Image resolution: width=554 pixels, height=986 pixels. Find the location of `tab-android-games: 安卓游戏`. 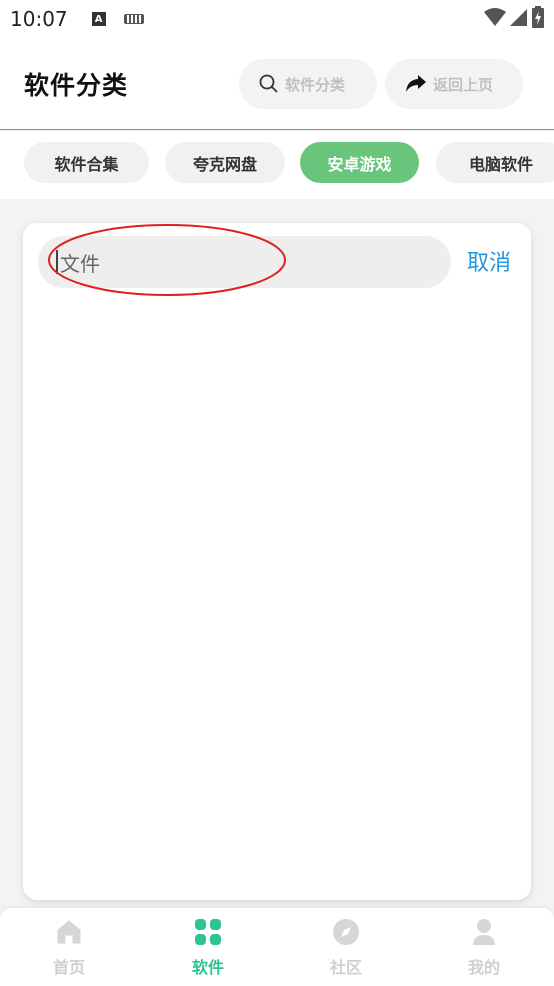

tab-android-games: 安卓游戏 is located at coordinates (359, 162).